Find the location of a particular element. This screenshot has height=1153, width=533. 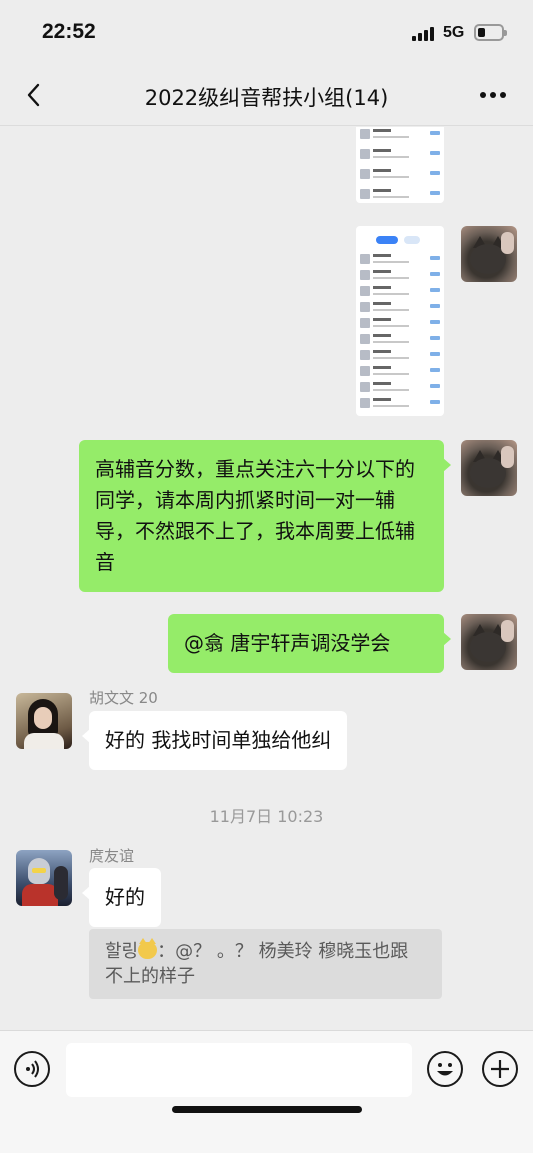

status-bar: 22:52 5G is located at coordinates (266, 32).